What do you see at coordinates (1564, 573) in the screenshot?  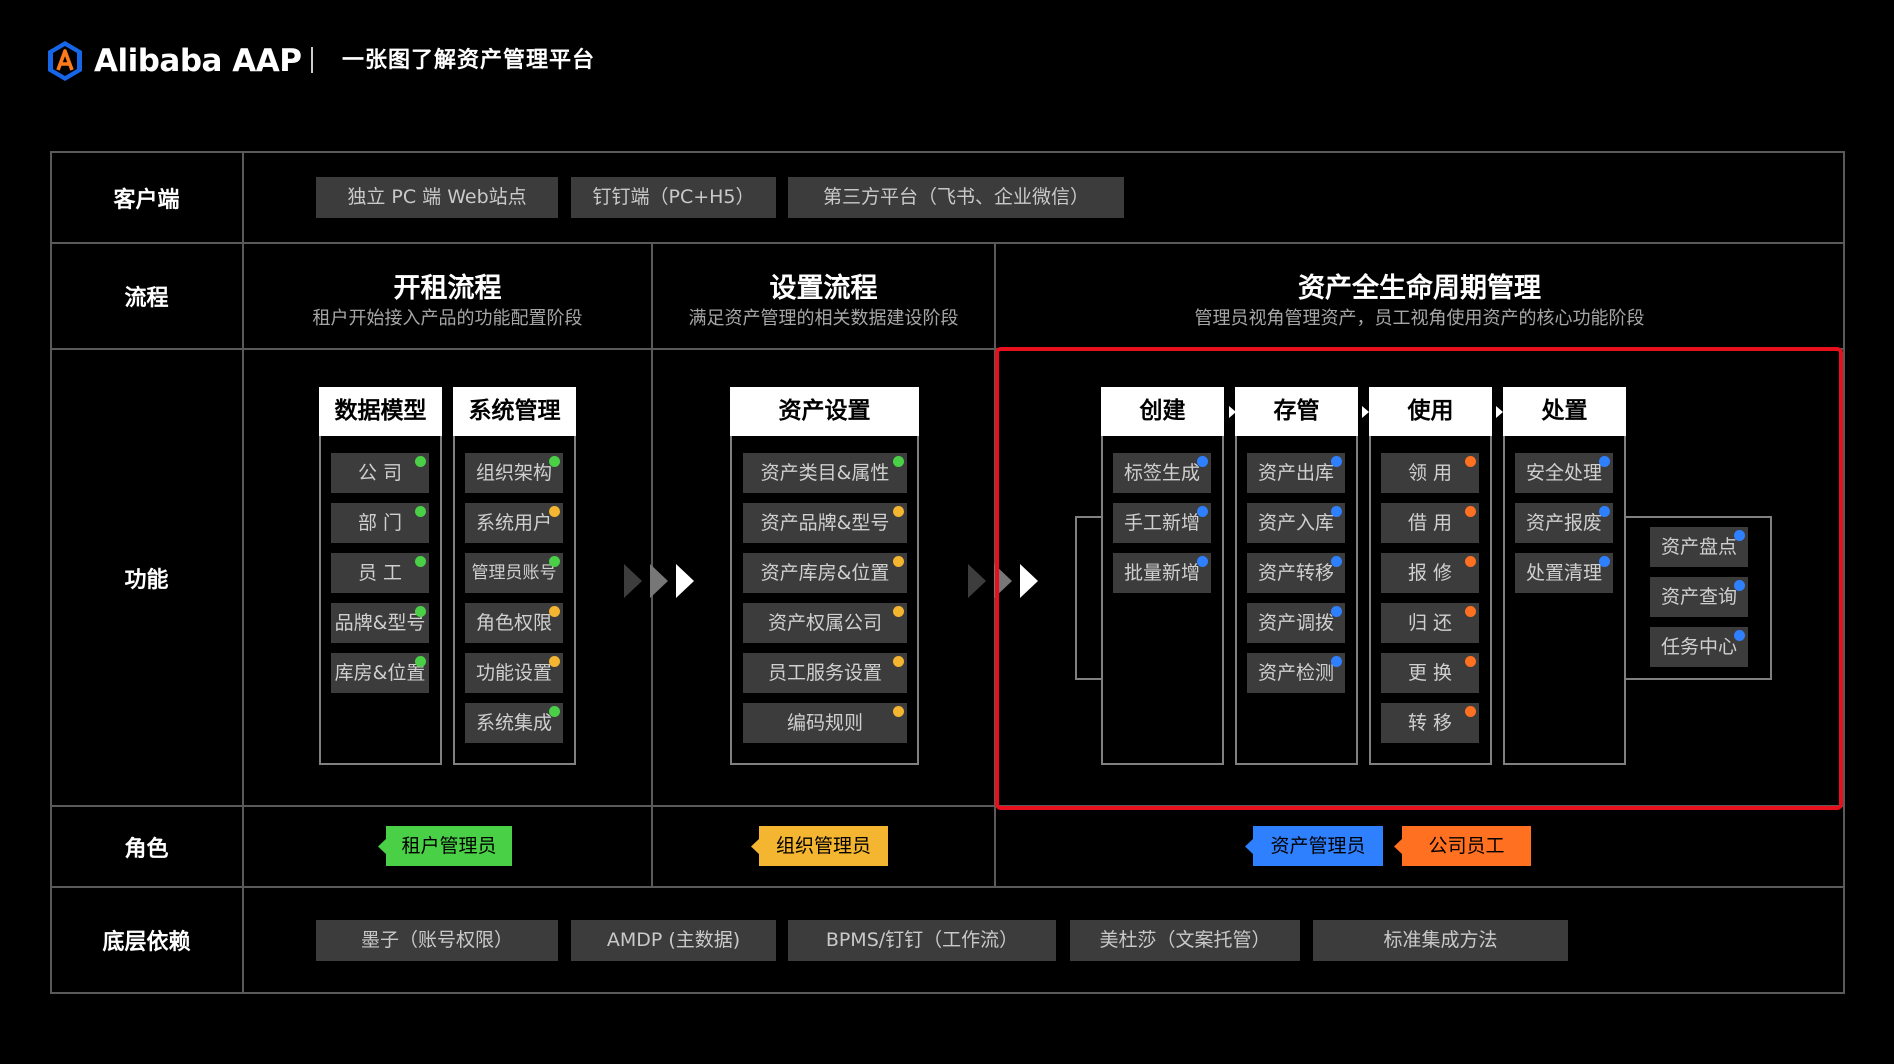 I see `item-dispose-clear: 处置清理` at bounding box center [1564, 573].